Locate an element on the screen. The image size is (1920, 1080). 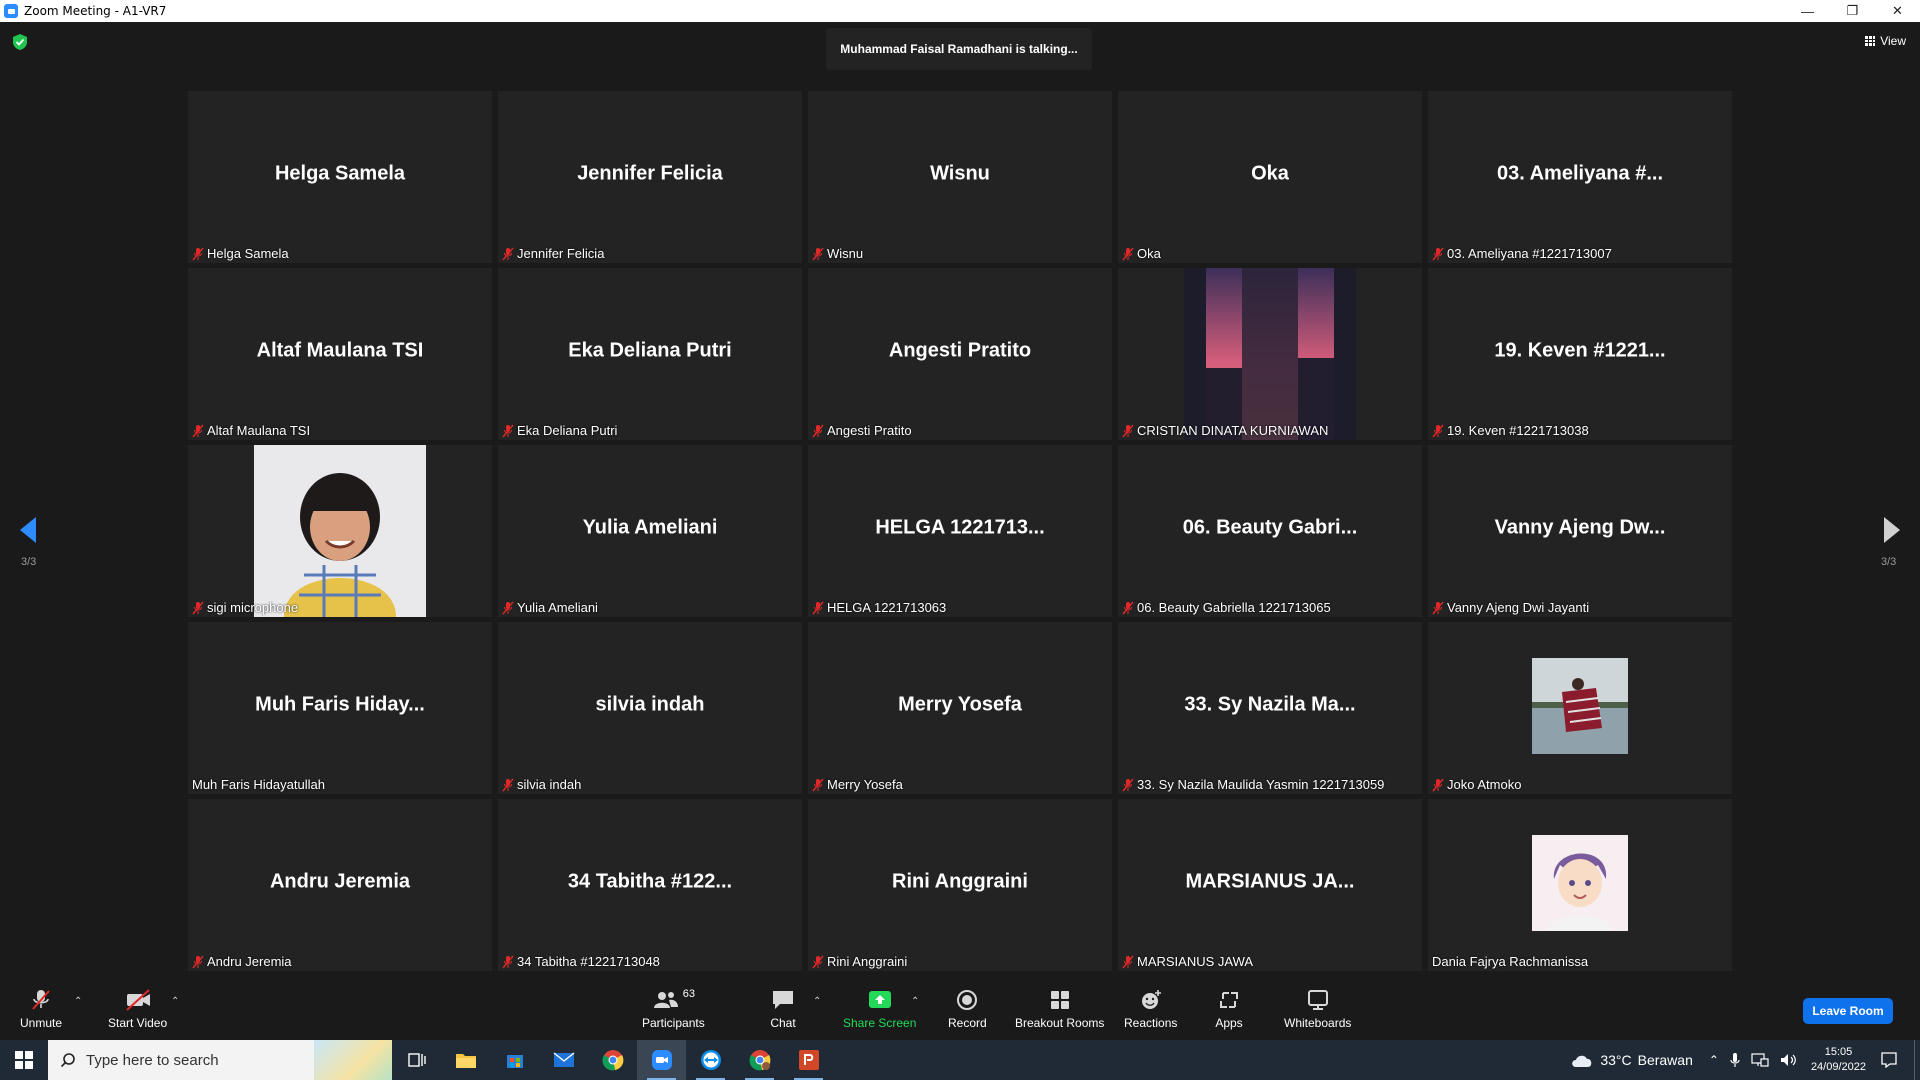
participant-name-label: Angesti Pratito is located at coordinates (862, 430).